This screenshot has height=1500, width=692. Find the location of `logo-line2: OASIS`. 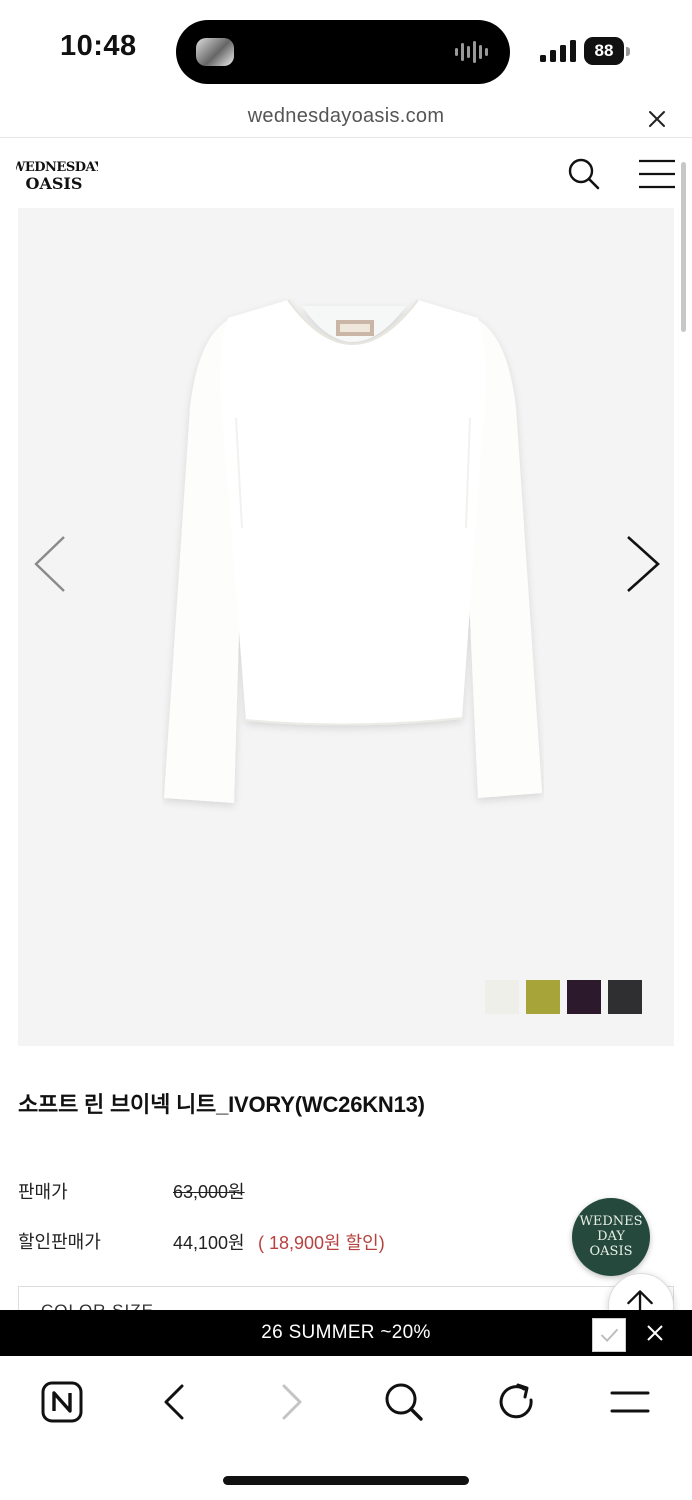

logo-line2: OASIS is located at coordinates (54, 183).